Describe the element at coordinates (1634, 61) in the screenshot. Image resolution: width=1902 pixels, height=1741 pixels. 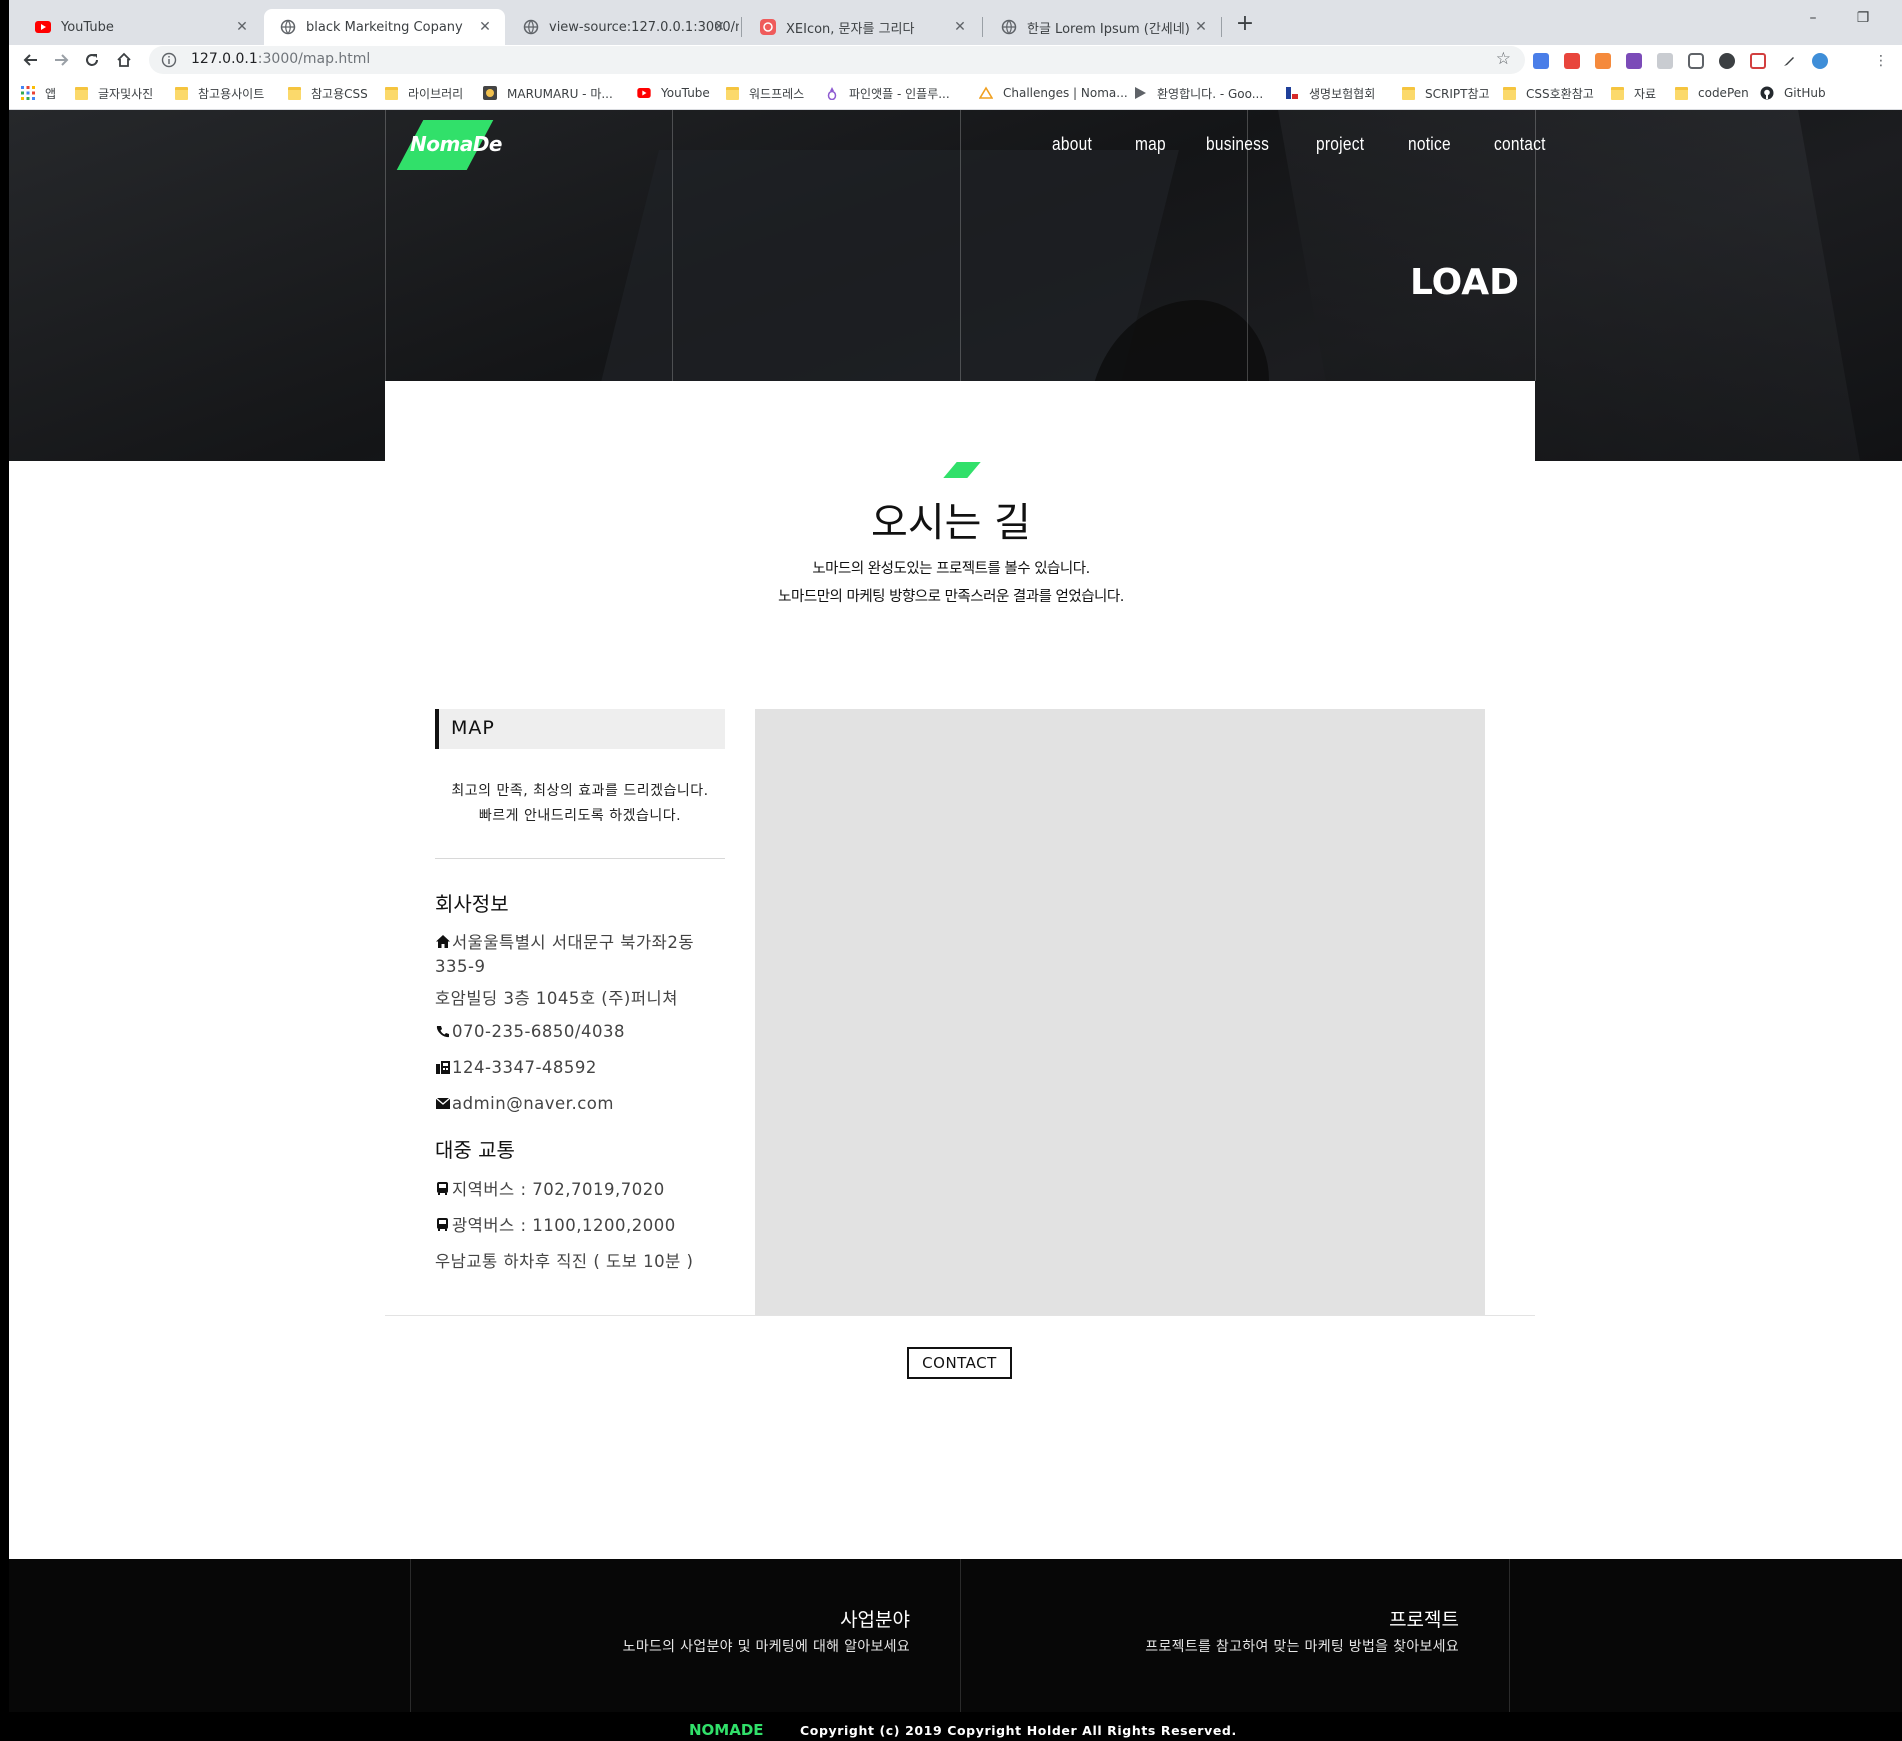
I see `onenote-extension-icon` at that location.